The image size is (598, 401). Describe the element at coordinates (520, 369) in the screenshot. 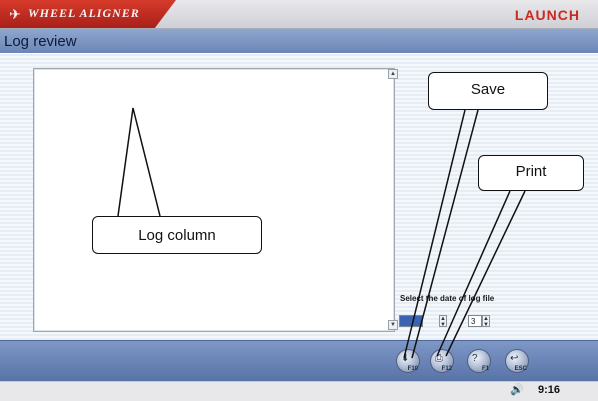

I see `exit-key-label: ESC` at that location.